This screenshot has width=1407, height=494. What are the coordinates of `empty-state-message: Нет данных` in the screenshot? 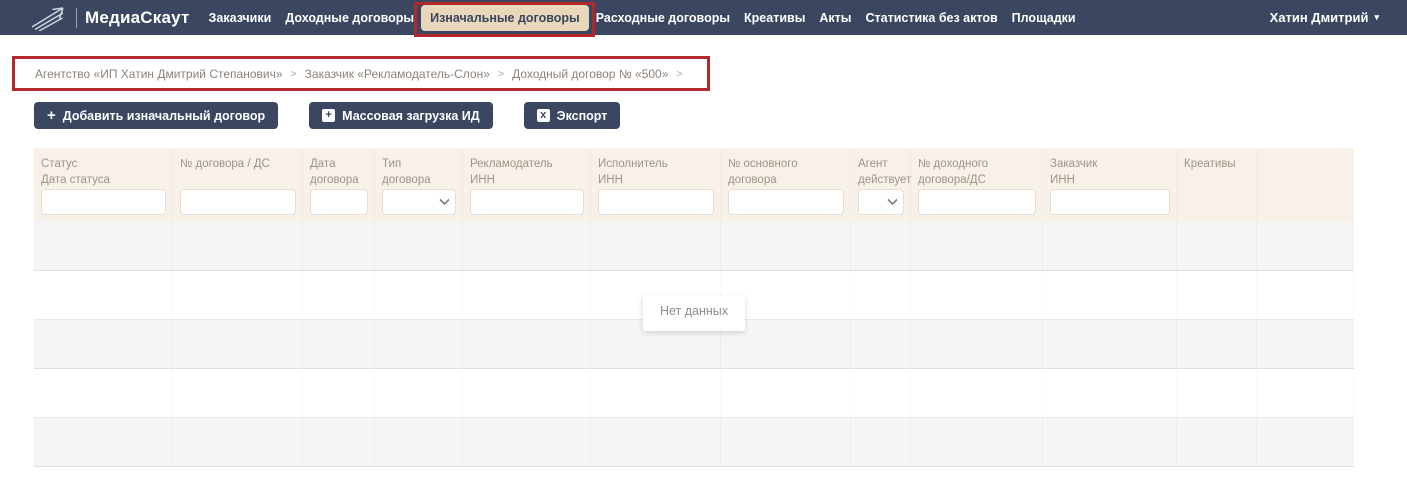 It's located at (694, 313).